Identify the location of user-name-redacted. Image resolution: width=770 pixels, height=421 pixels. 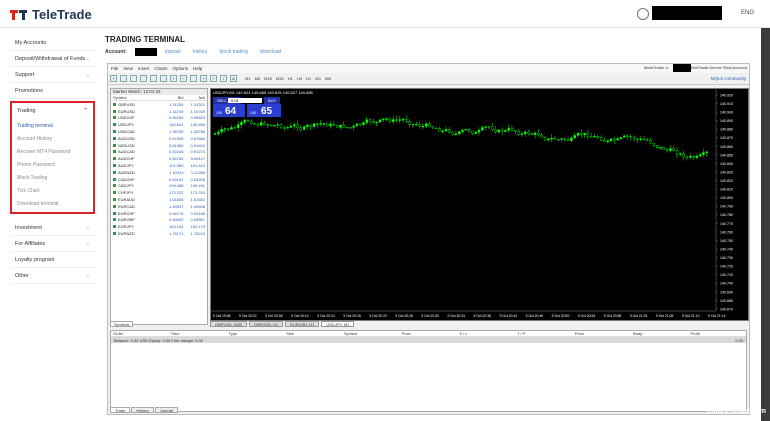
(687, 13).